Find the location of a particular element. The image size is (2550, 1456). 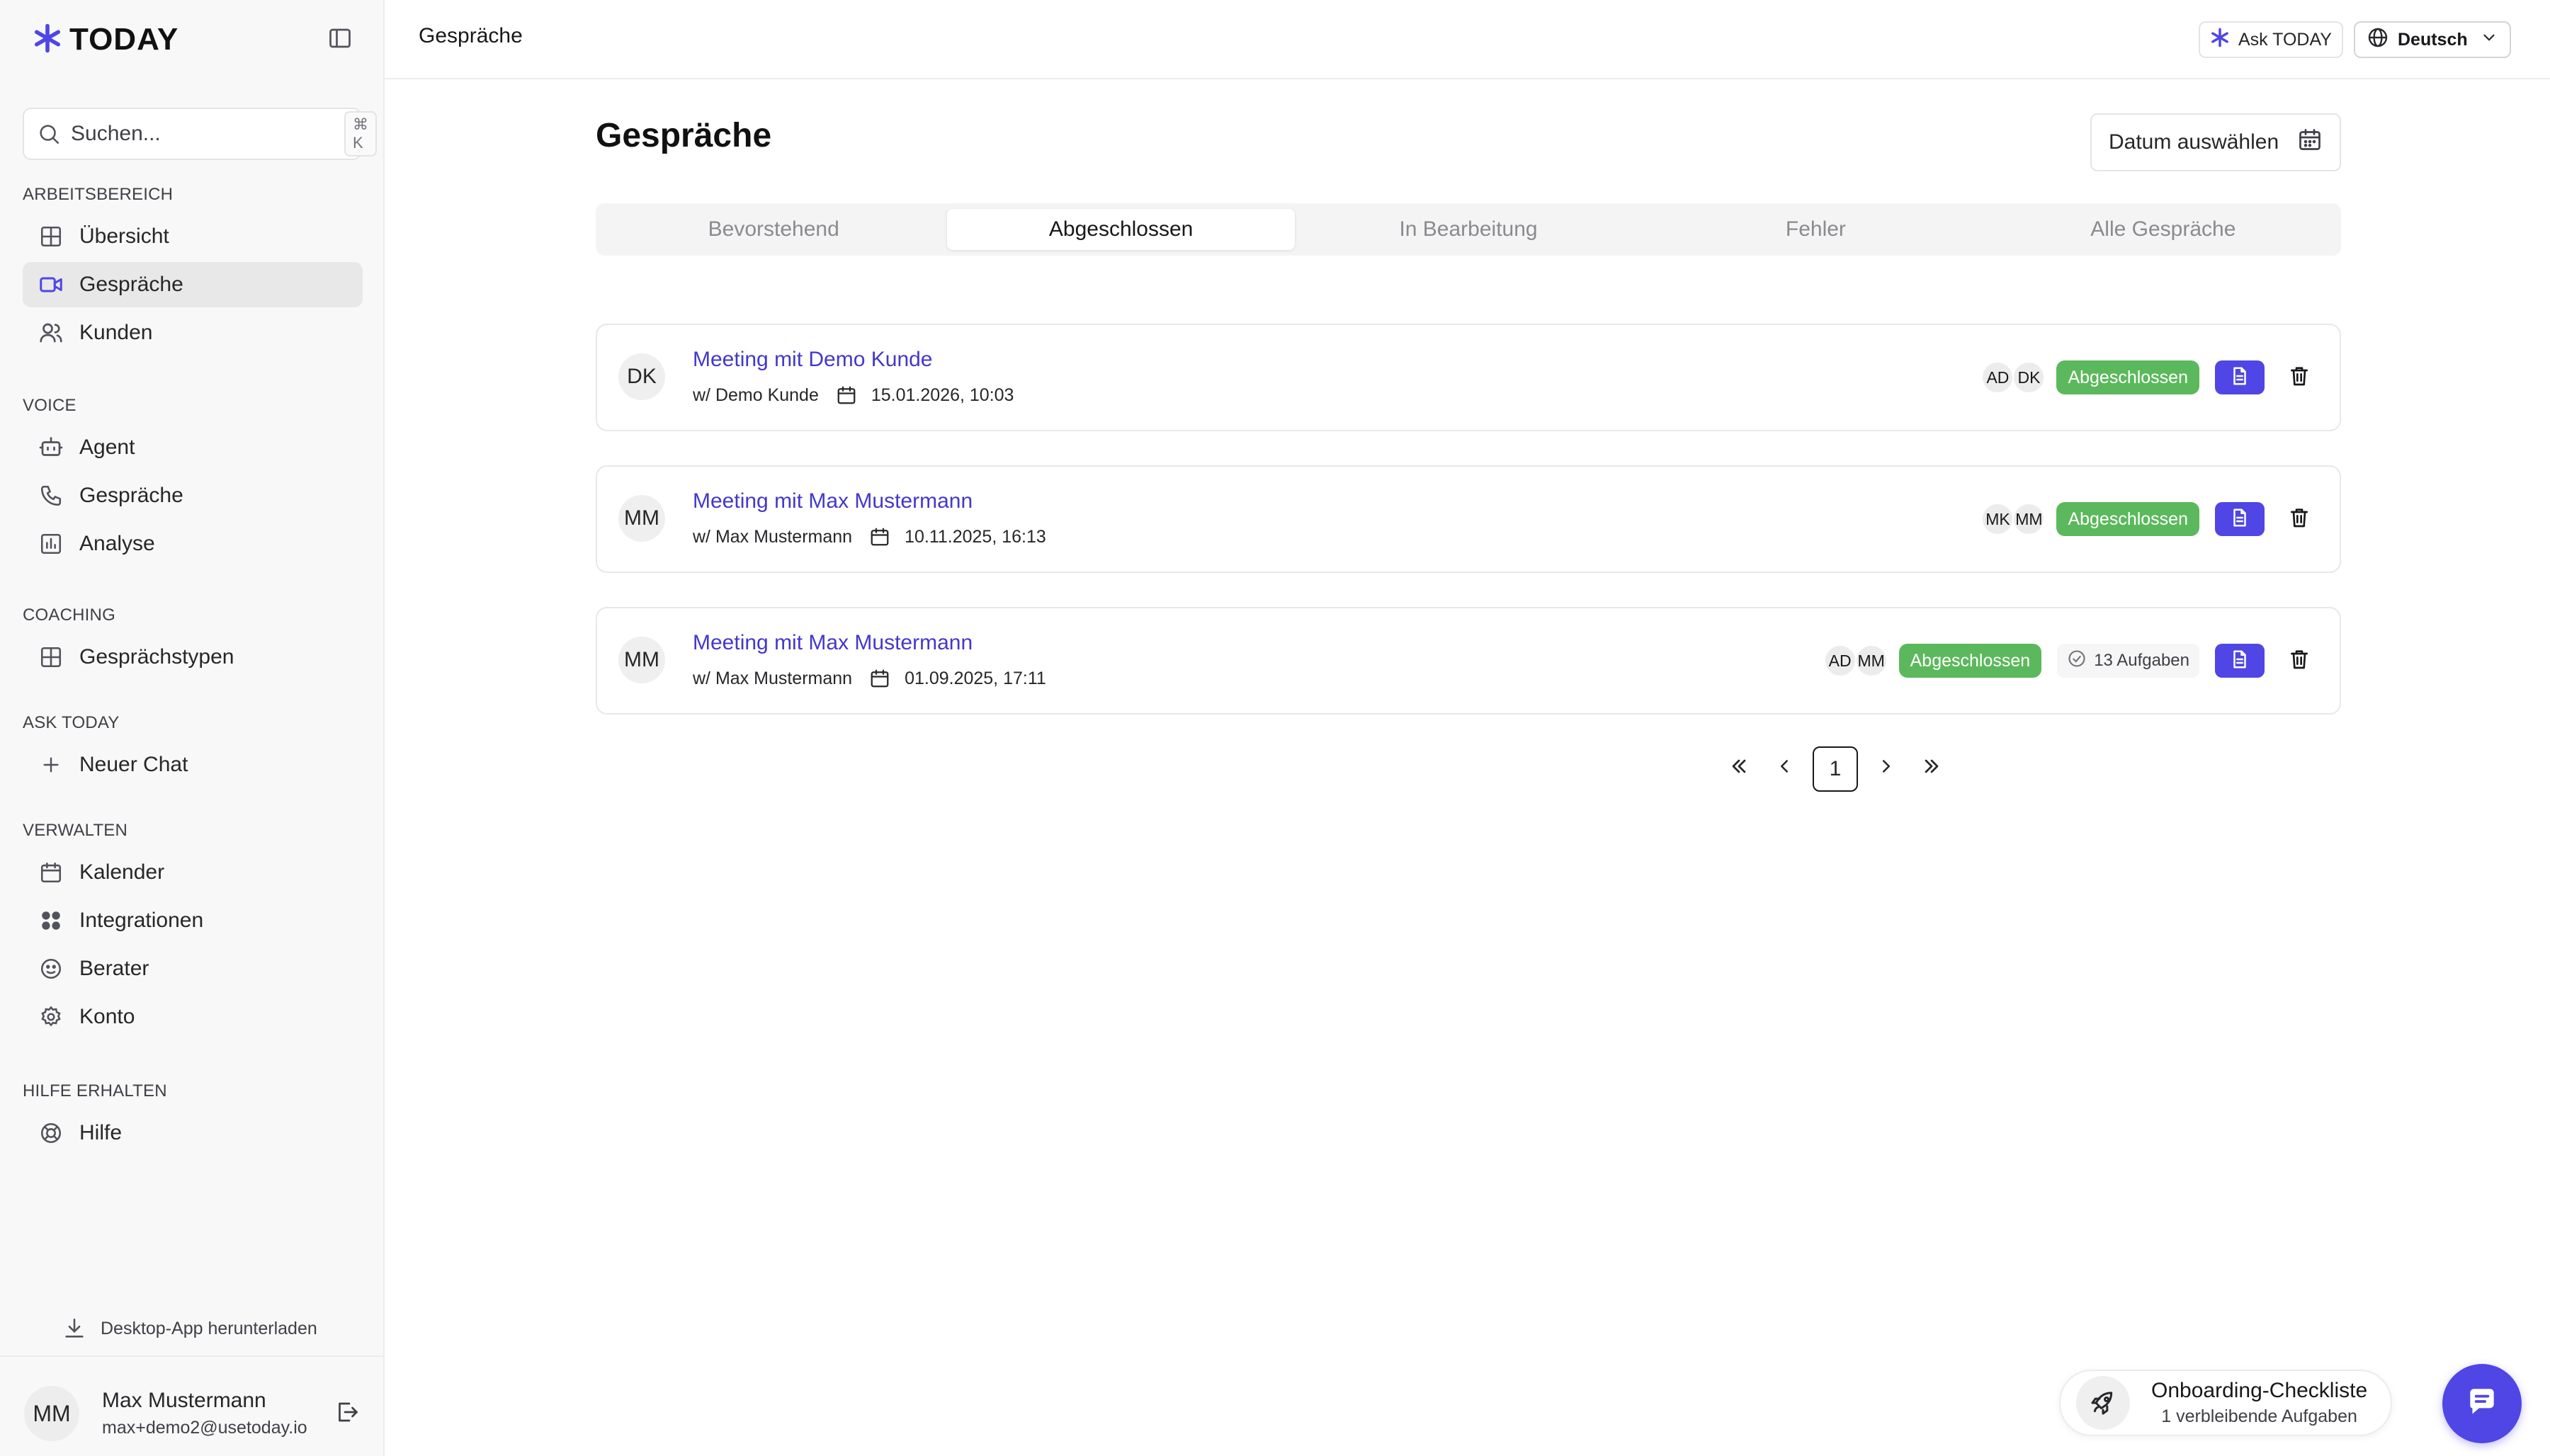

sidebar-item-account: Konto is located at coordinates (193, 1017).